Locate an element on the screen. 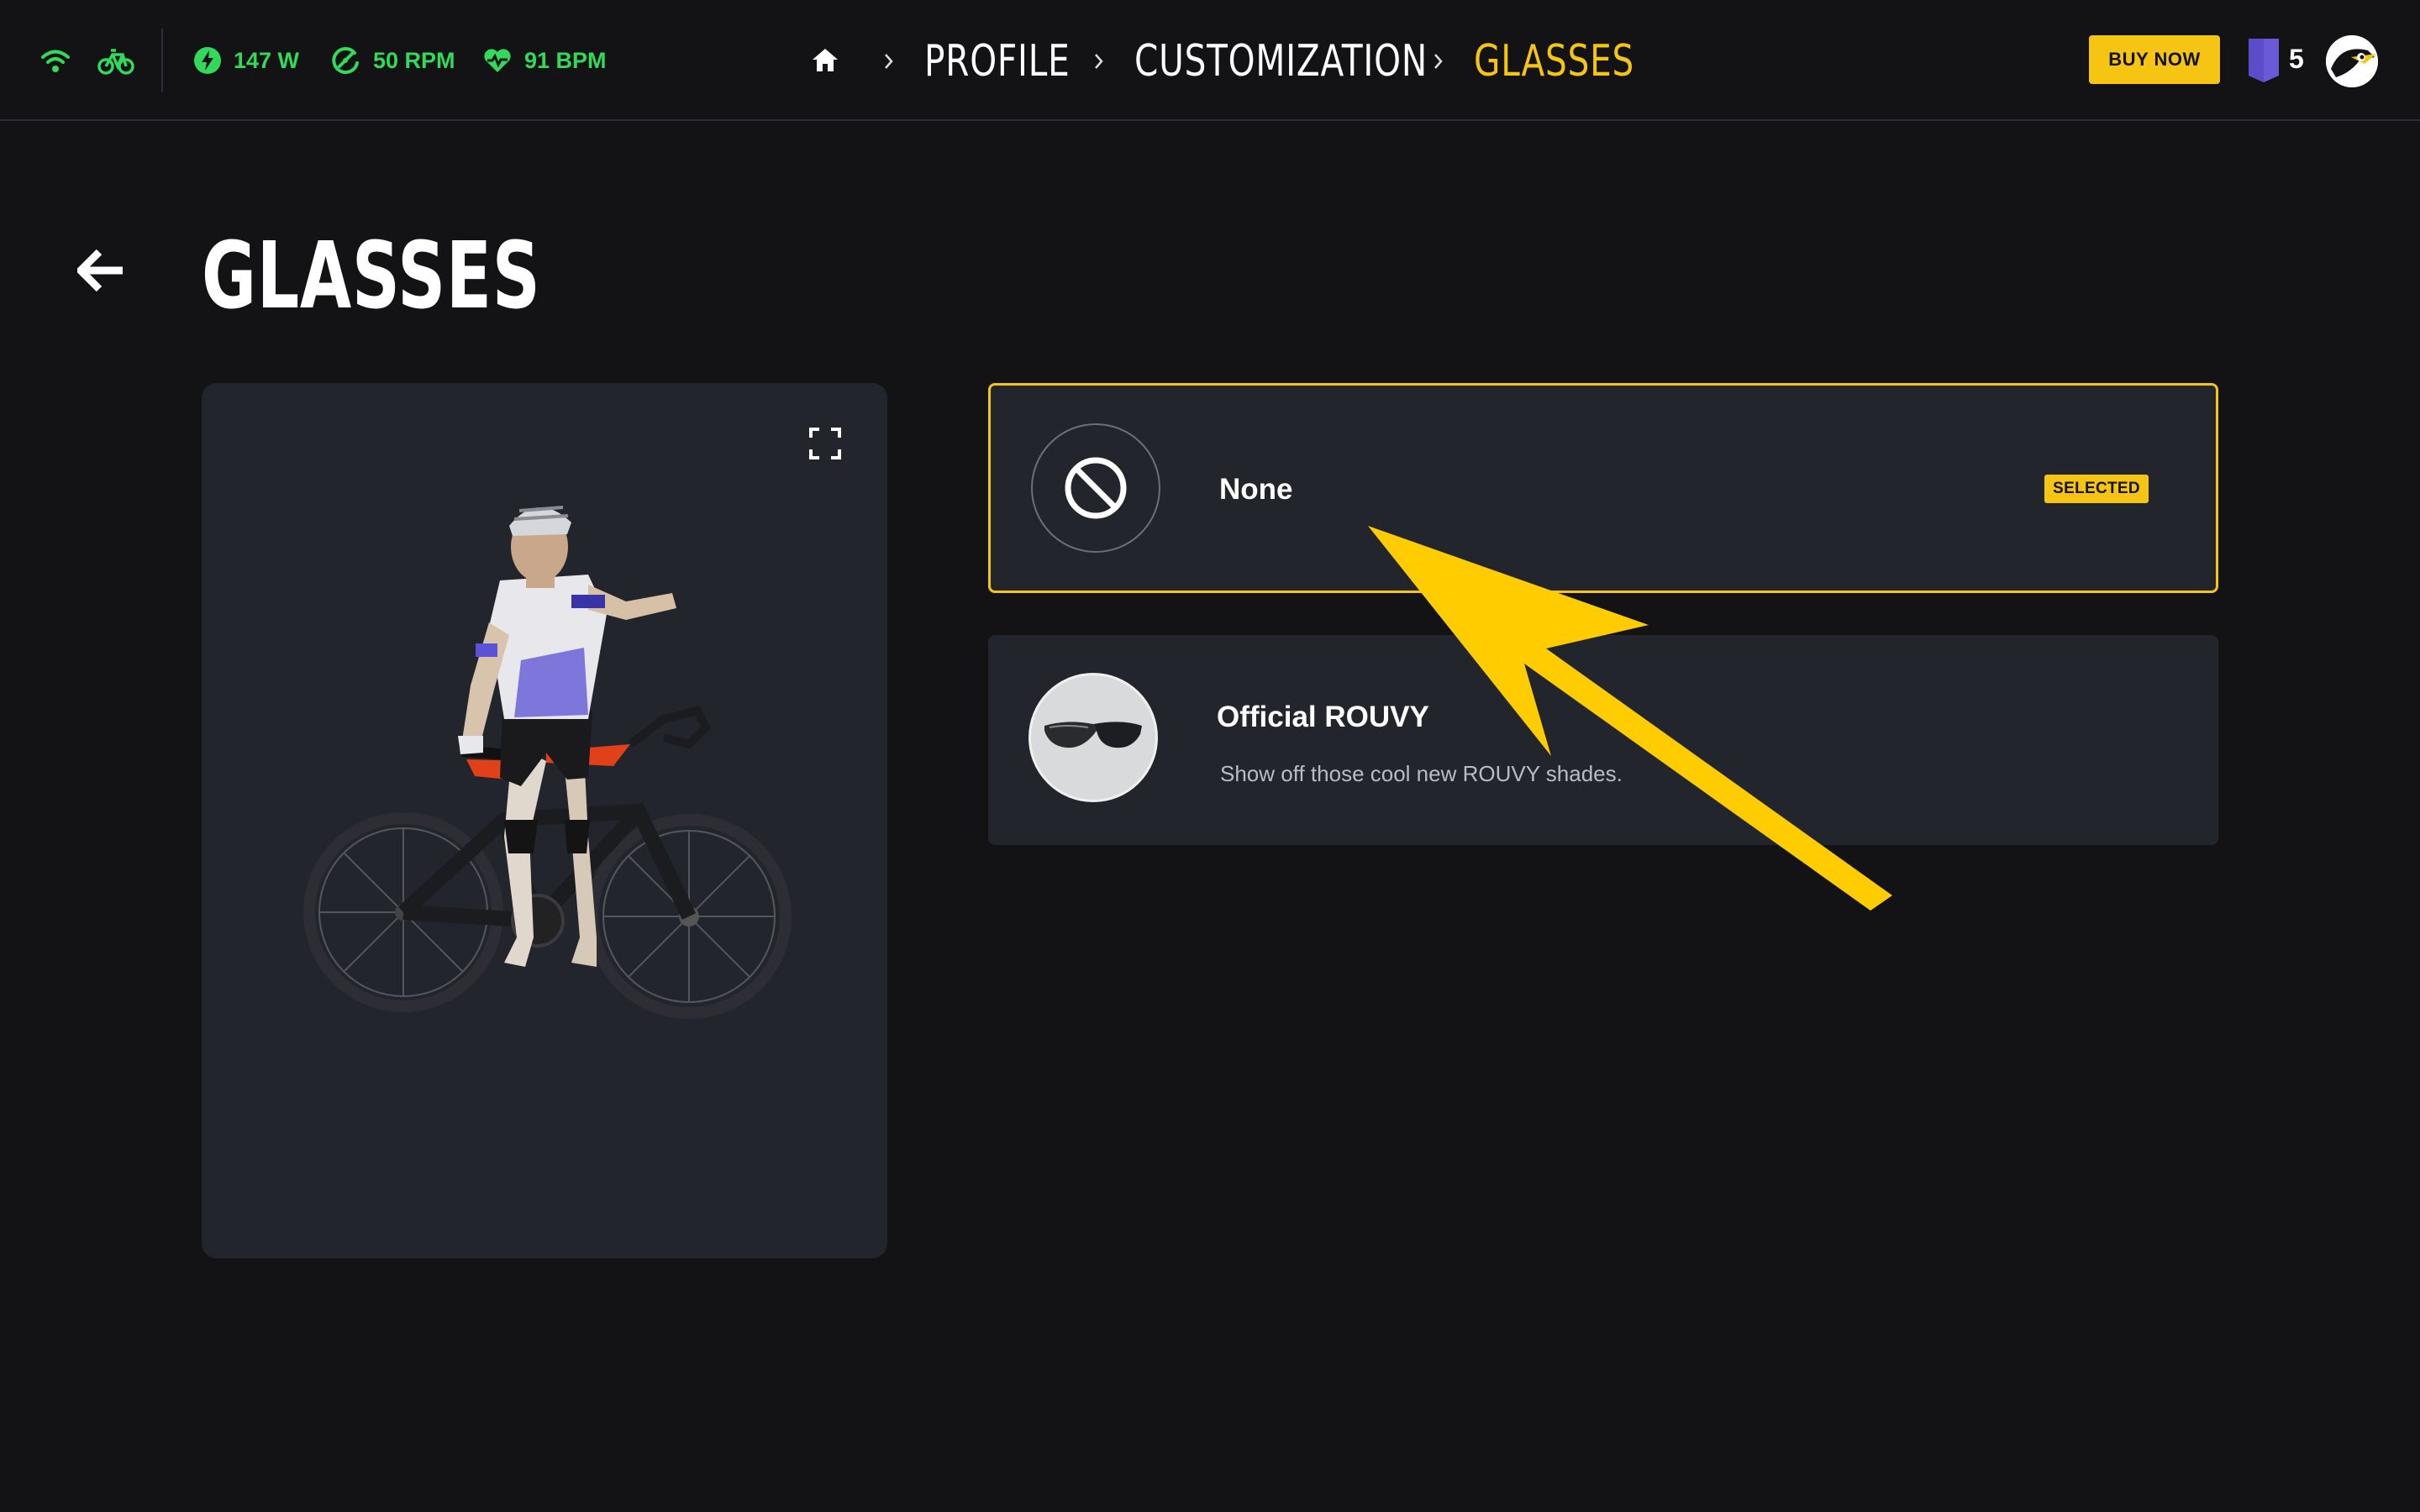  buy-now-button: BUY NOW is located at coordinates (2154, 59).